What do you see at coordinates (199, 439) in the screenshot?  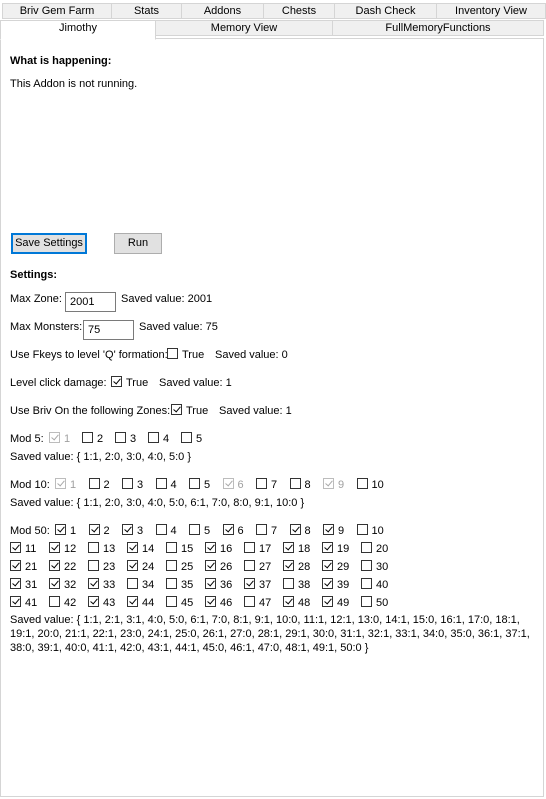 I see `mod5-checkbox-label-5: 5` at bounding box center [199, 439].